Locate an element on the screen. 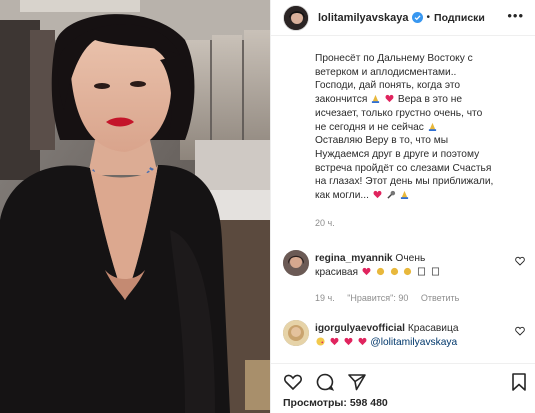  microphone-emoji is located at coordinates (391, 194).